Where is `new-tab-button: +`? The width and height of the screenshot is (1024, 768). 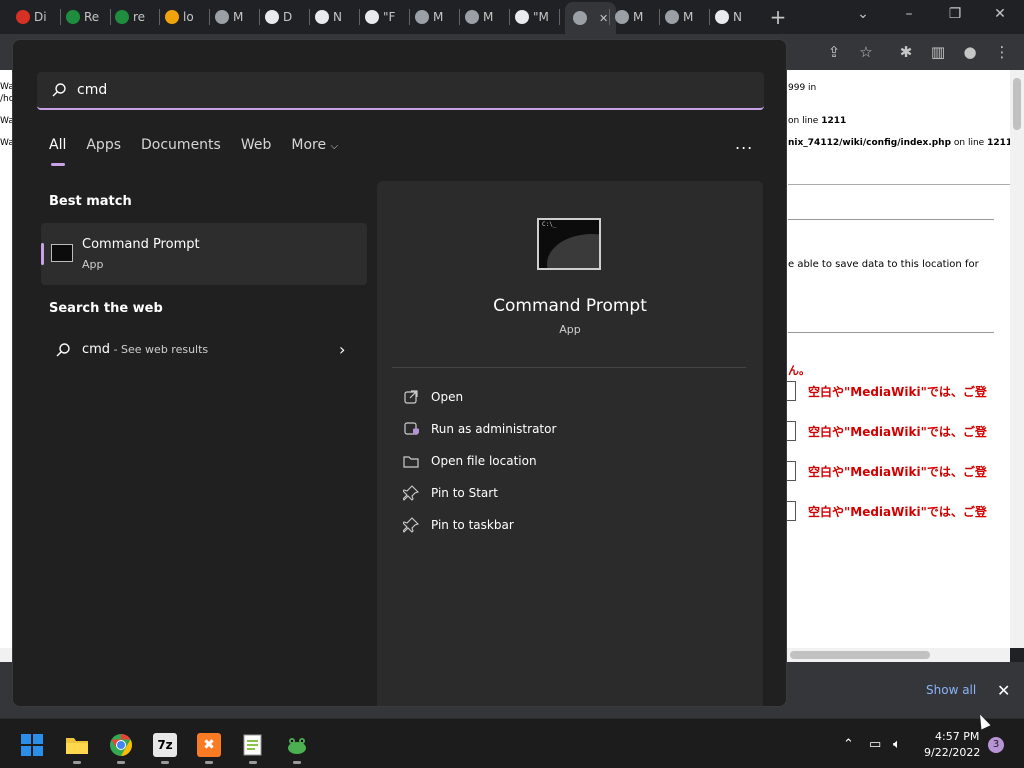 new-tab-button: + is located at coordinates (778, 17).